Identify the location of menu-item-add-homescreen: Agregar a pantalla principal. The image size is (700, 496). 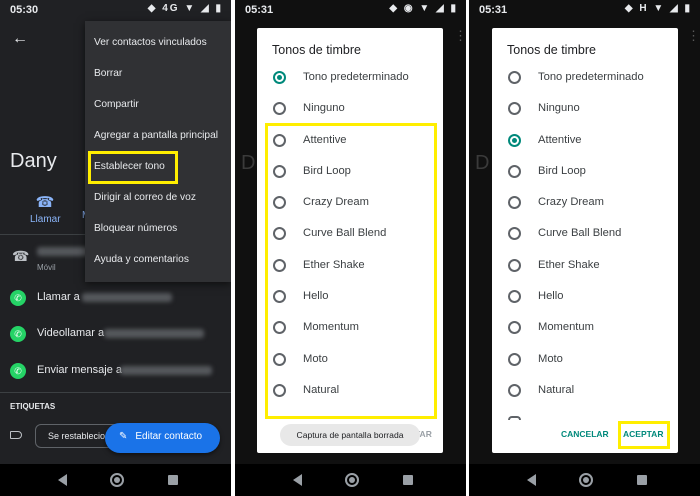
(156, 135).